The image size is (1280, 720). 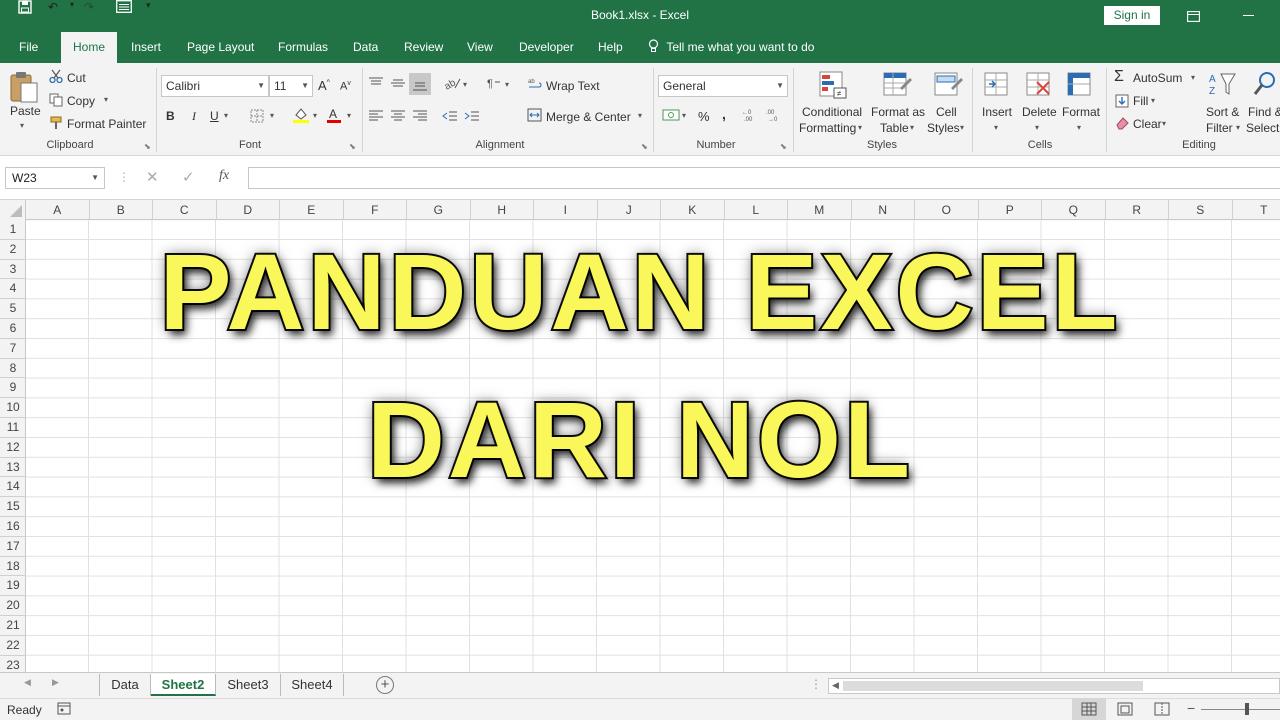 I want to click on column-header: B, so click(x=121, y=210).